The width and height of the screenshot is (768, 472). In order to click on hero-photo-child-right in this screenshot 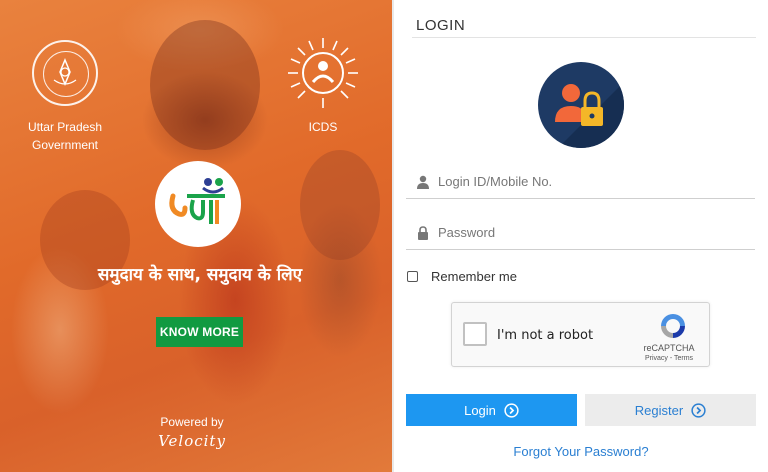, I will do `click(340, 205)`.